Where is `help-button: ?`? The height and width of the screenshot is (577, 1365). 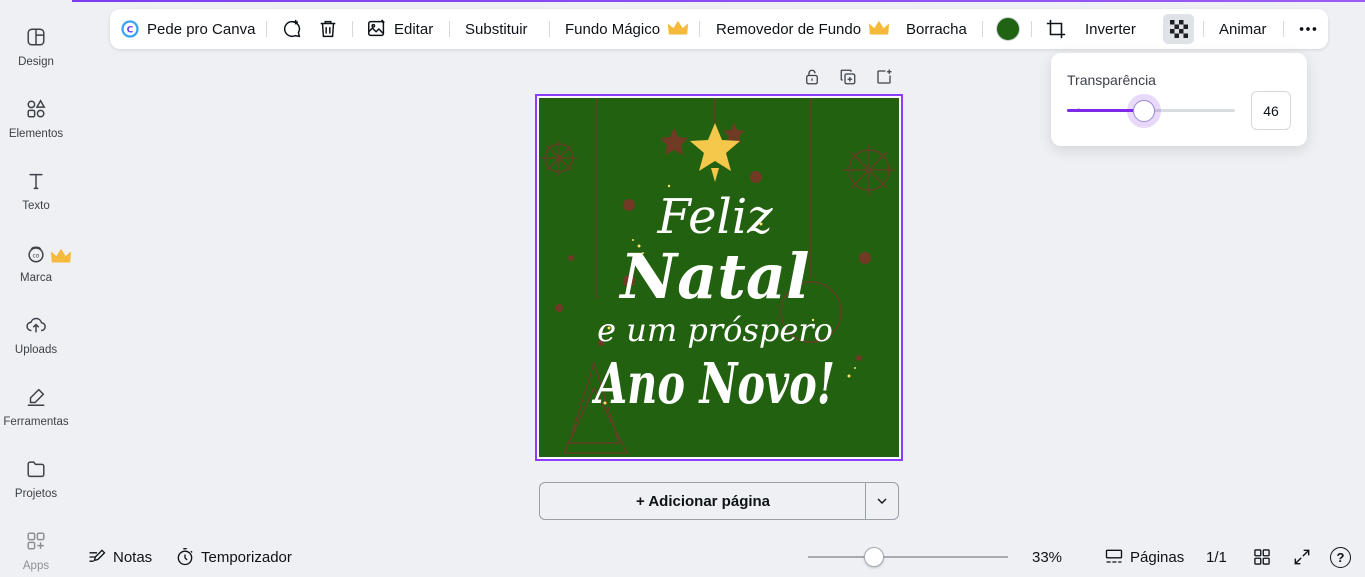 help-button: ? is located at coordinates (1340, 557).